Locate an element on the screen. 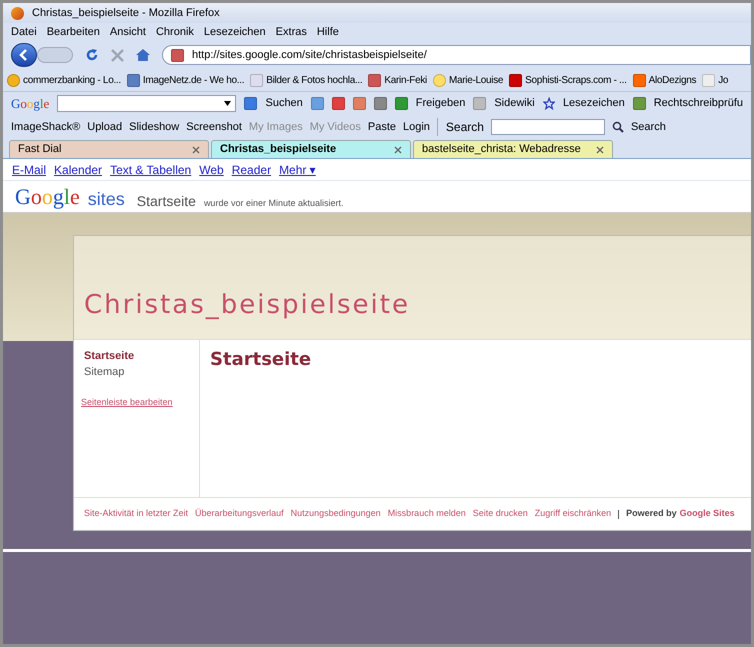 The height and width of the screenshot is (647, 754). share-button: Freigeben is located at coordinates (441, 103).